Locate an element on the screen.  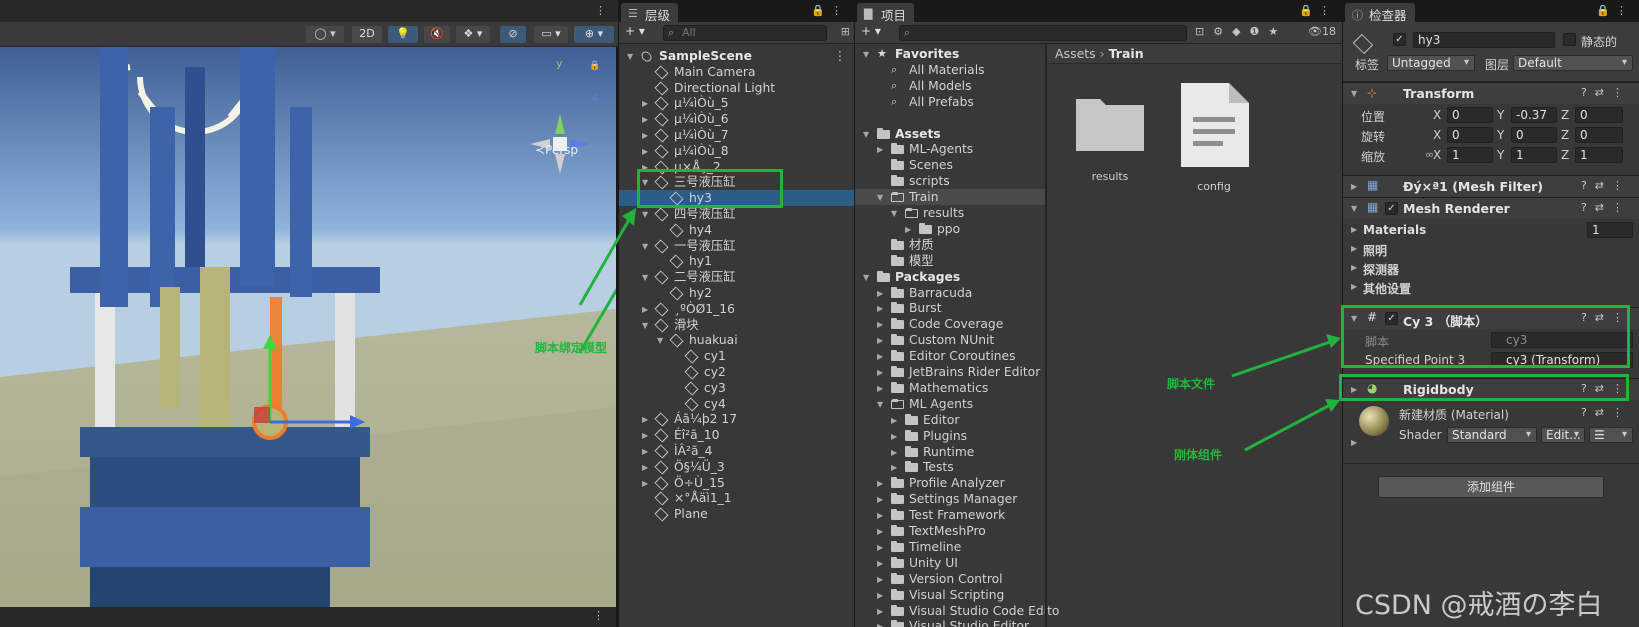
layer-dropdown: Default is located at coordinates (1573, 63).